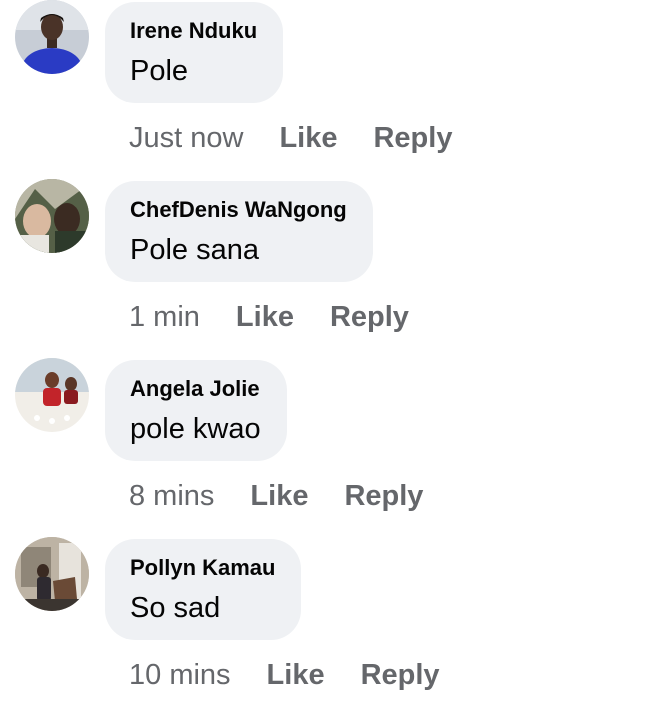 This screenshot has height=717, width=672. What do you see at coordinates (164, 317) in the screenshot?
I see `comment-time: 1 min` at bounding box center [164, 317].